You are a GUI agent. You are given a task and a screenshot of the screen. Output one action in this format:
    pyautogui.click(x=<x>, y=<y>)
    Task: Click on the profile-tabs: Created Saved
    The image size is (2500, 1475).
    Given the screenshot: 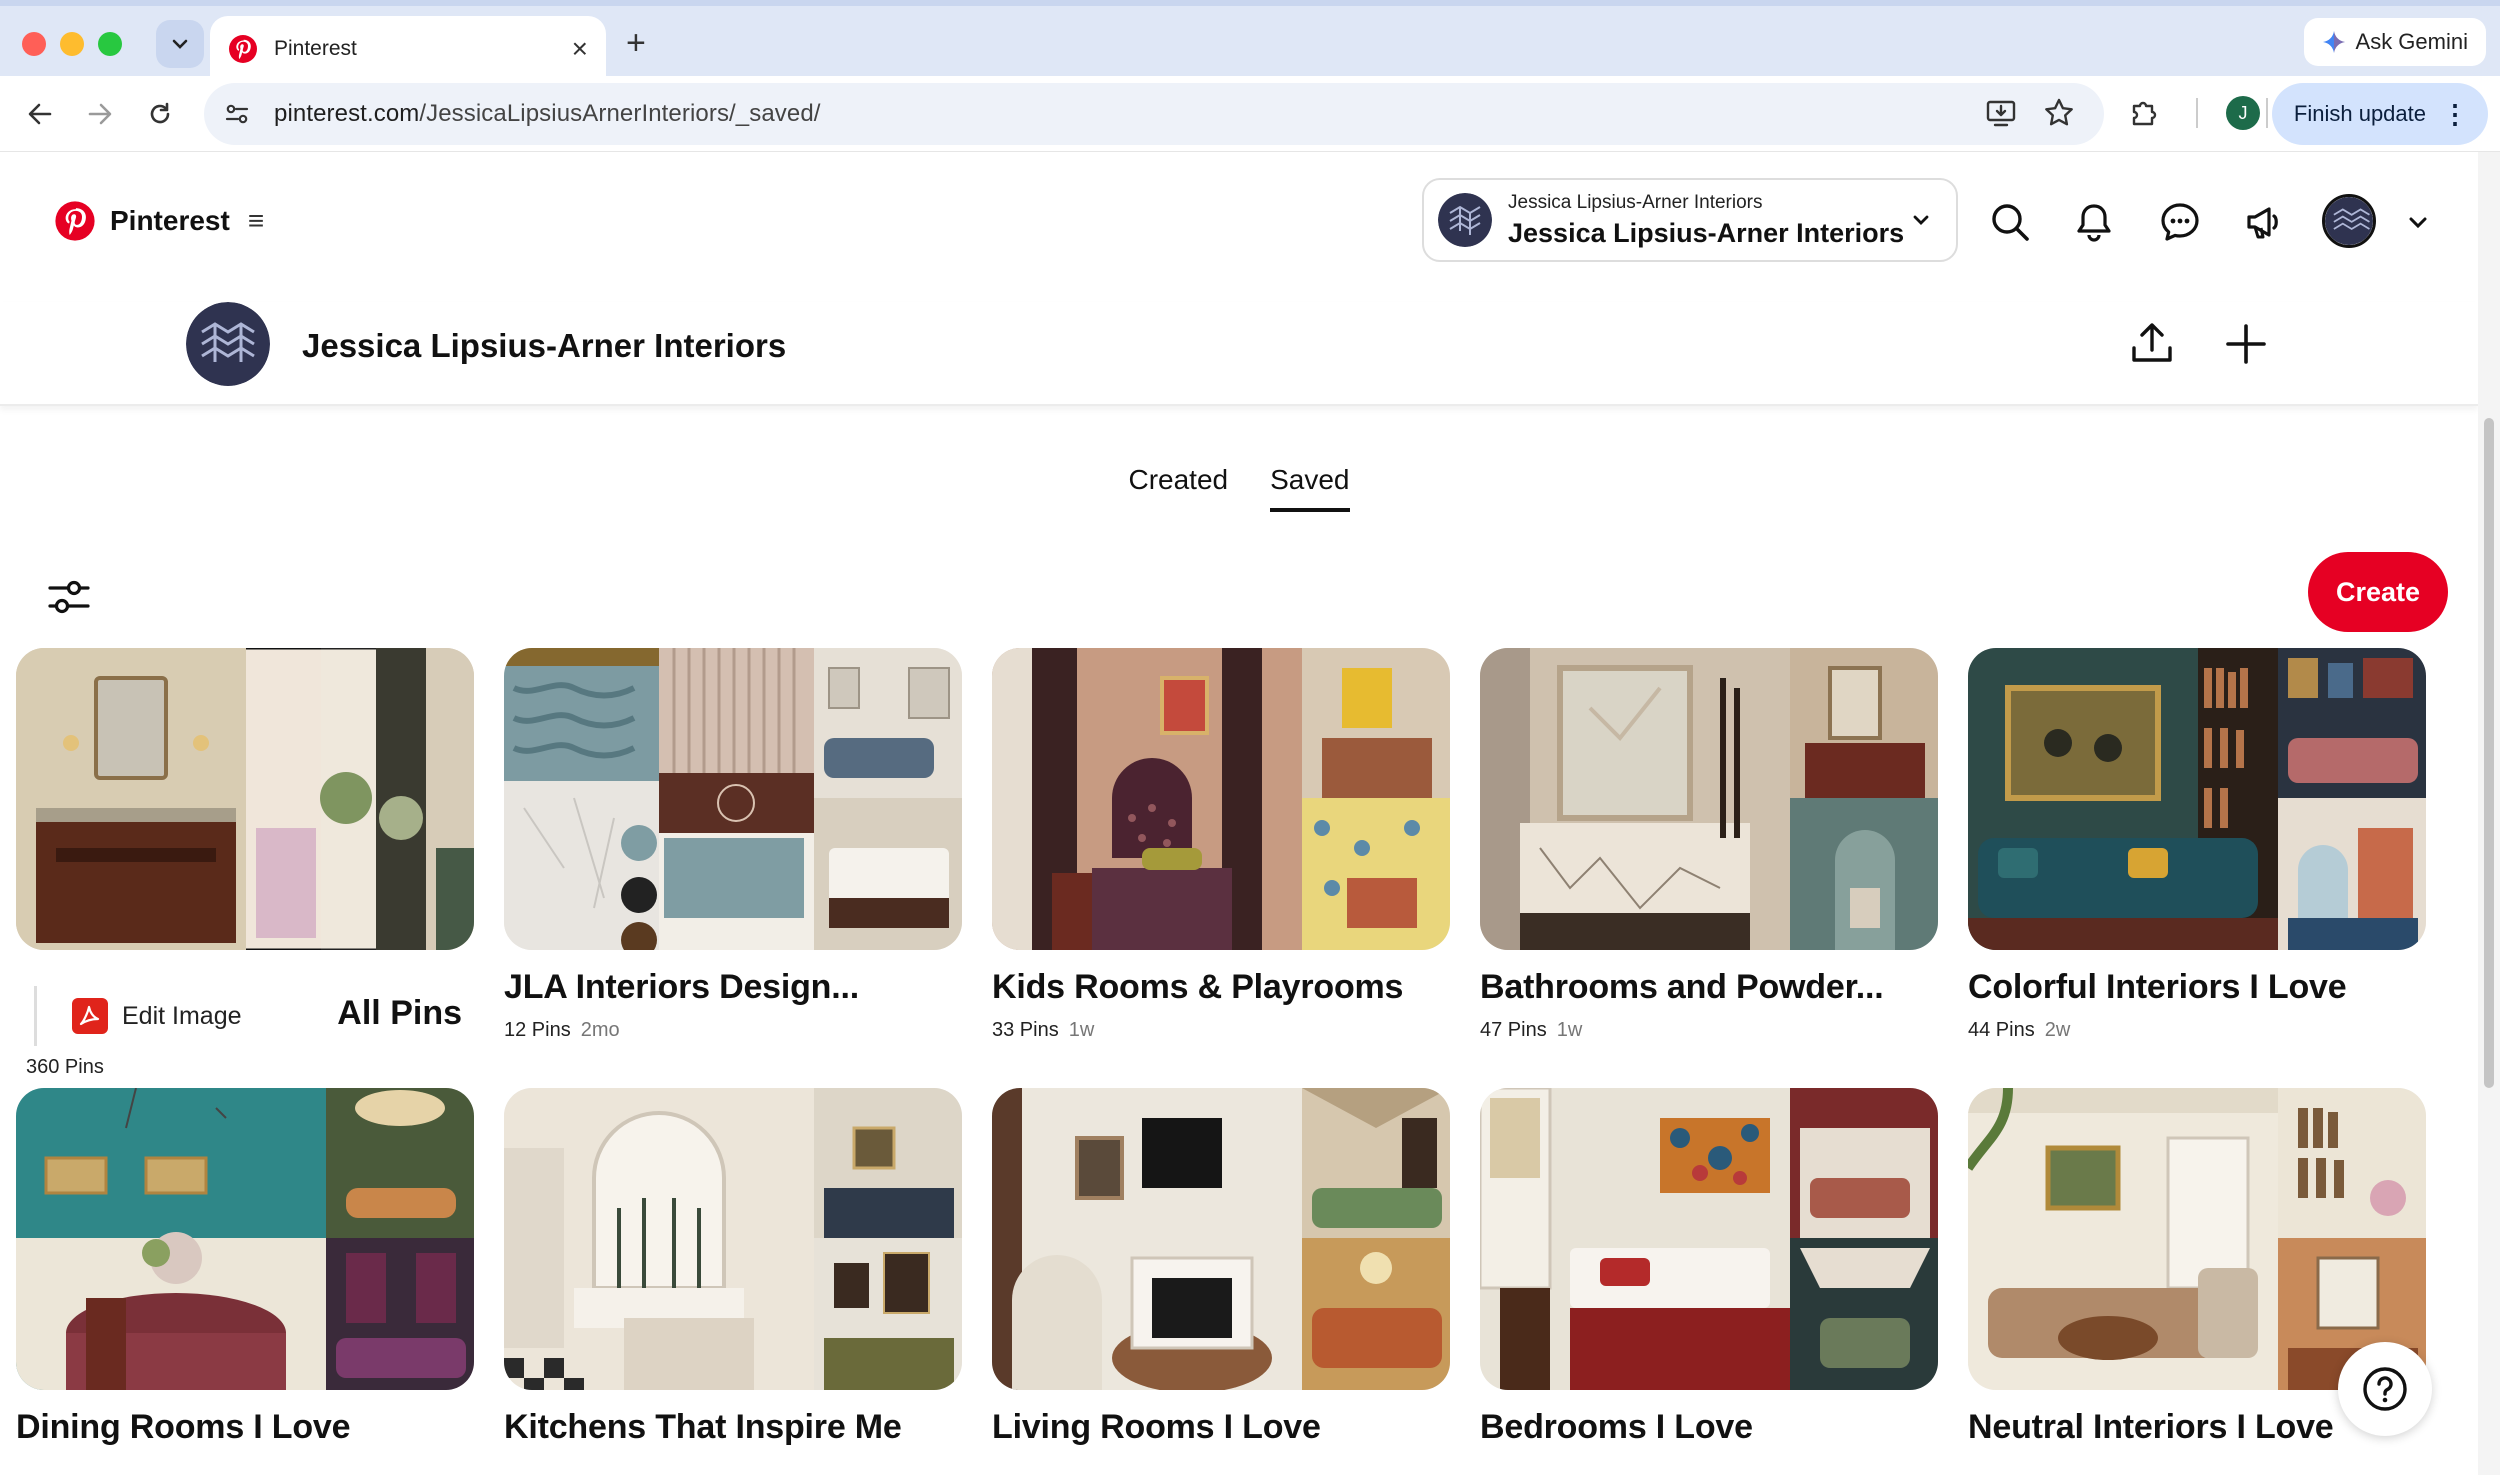 What is the action you would take?
    pyautogui.click(x=1239, y=488)
    